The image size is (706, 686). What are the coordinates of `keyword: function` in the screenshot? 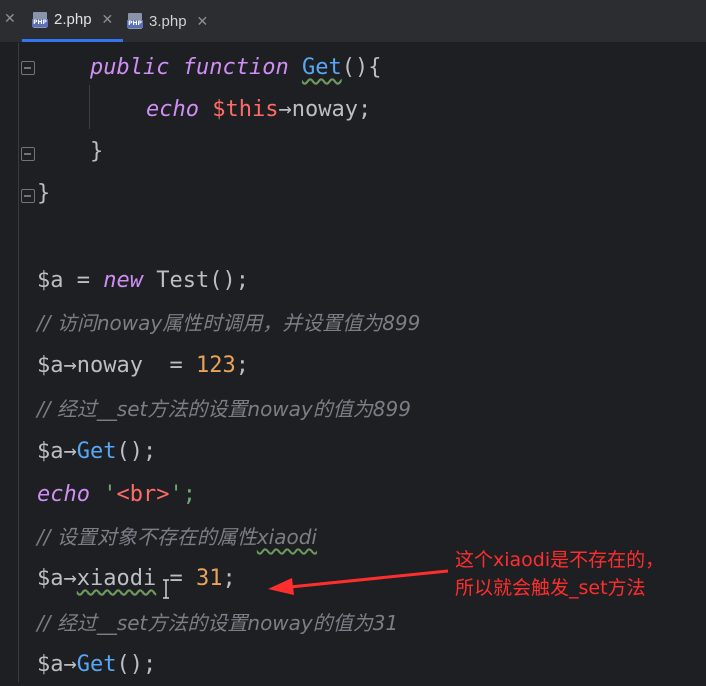 It's located at (235, 67).